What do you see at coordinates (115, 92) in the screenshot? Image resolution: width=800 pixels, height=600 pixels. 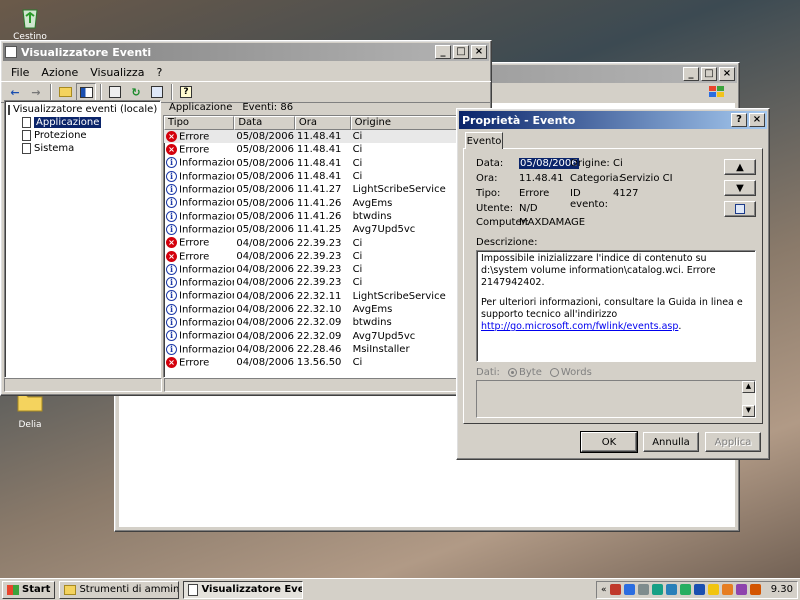 I see `properties-button` at bounding box center [115, 92].